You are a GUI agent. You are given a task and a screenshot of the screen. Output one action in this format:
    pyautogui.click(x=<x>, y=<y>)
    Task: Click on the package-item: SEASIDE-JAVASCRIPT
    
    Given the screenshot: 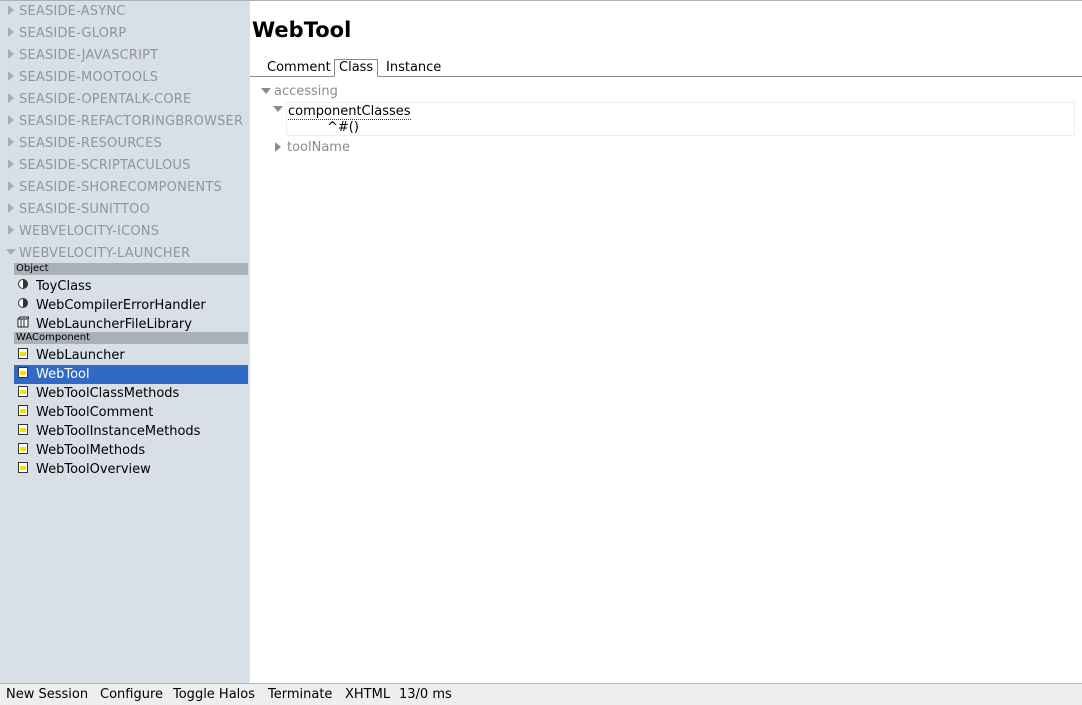 What is the action you would take?
    pyautogui.click(x=125, y=56)
    